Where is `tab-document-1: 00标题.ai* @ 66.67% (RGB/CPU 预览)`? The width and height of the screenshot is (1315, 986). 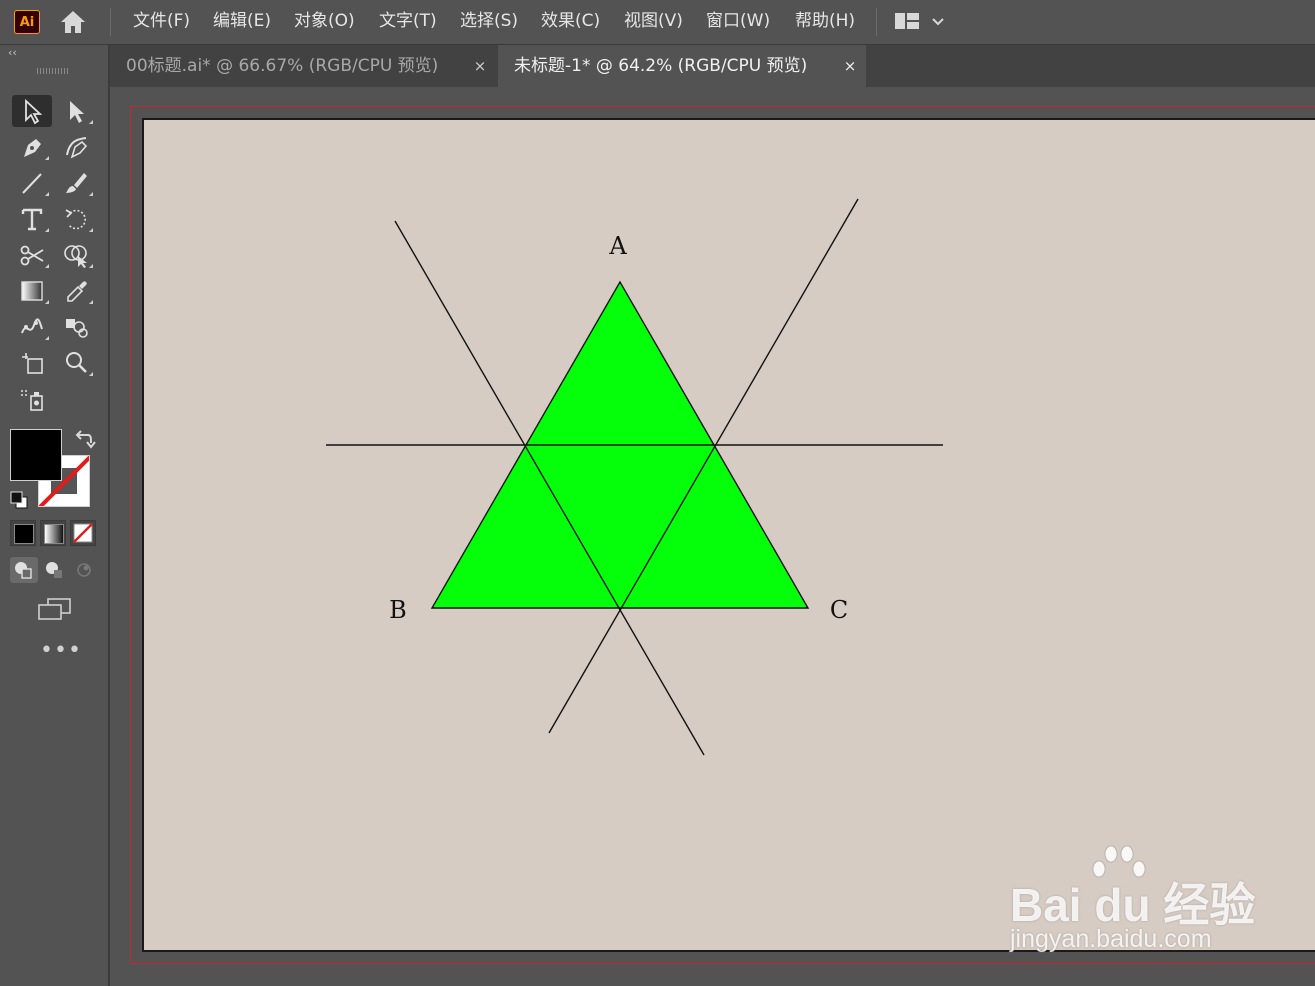
tab-document-1: 00标题.ai* @ 66.67% (RGB/CPU 预览) is located at coordinates (303, 66).